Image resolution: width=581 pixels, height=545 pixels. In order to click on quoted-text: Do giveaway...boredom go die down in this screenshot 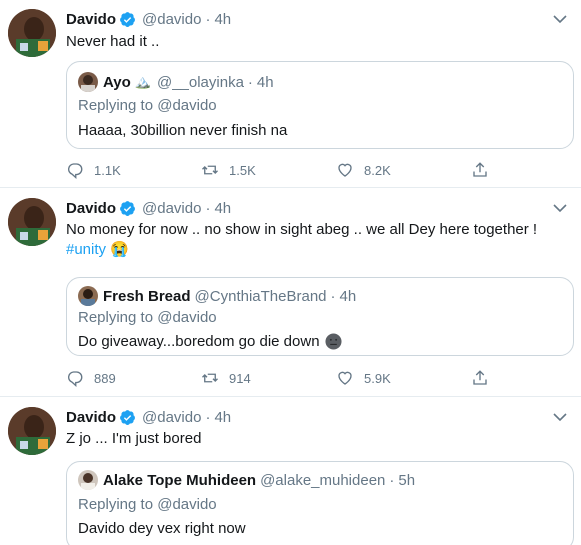, I will do `click(210, 341)`.